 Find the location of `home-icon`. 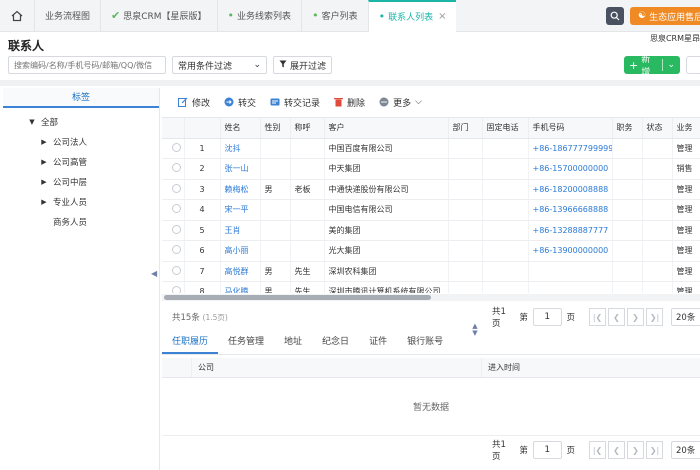

home-icon is located at coordinates (17, 16).